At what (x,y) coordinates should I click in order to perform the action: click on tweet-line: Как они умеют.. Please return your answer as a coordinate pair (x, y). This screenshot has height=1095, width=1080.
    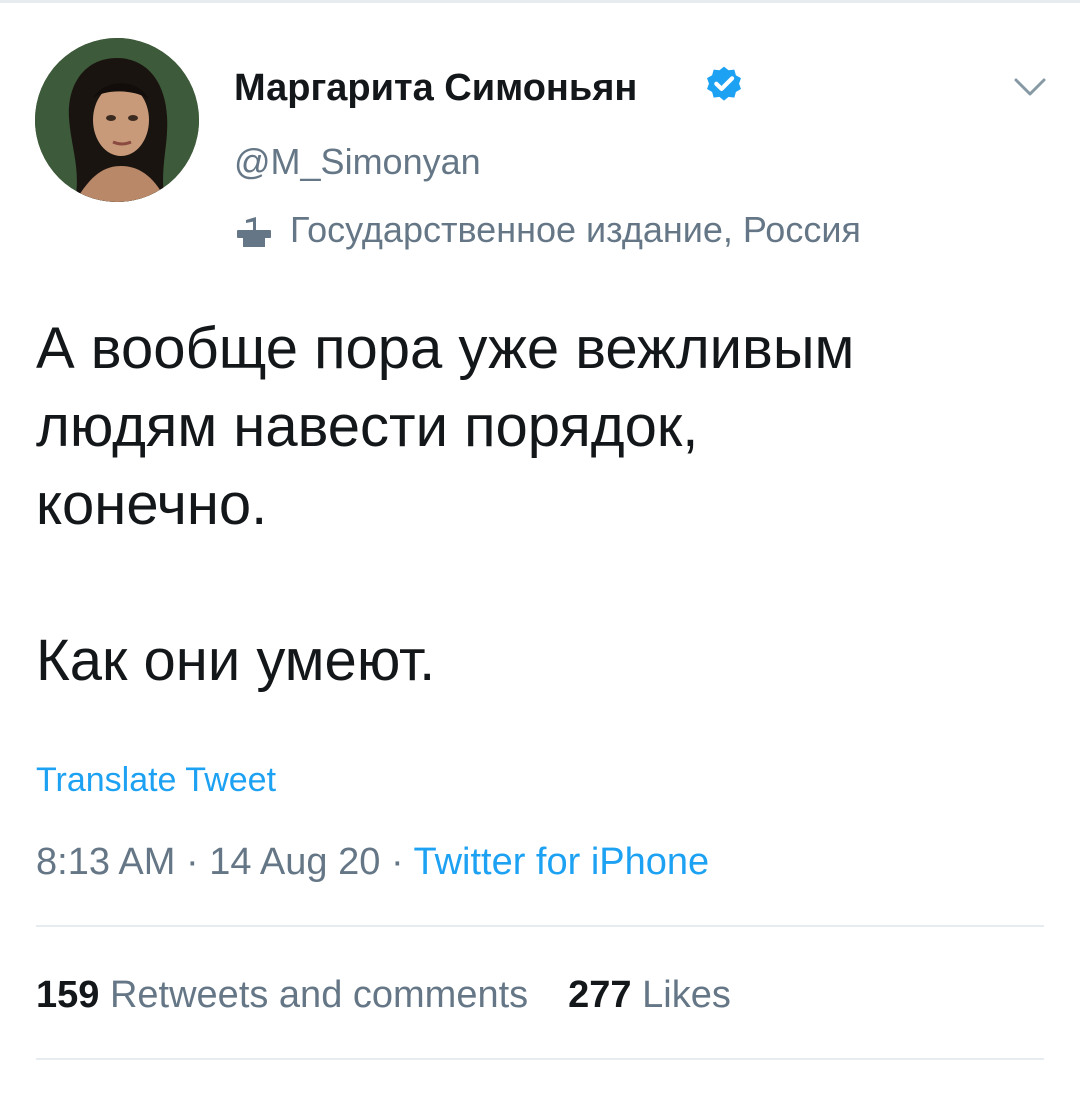
    Looking at the image, I should click on (236, 660).